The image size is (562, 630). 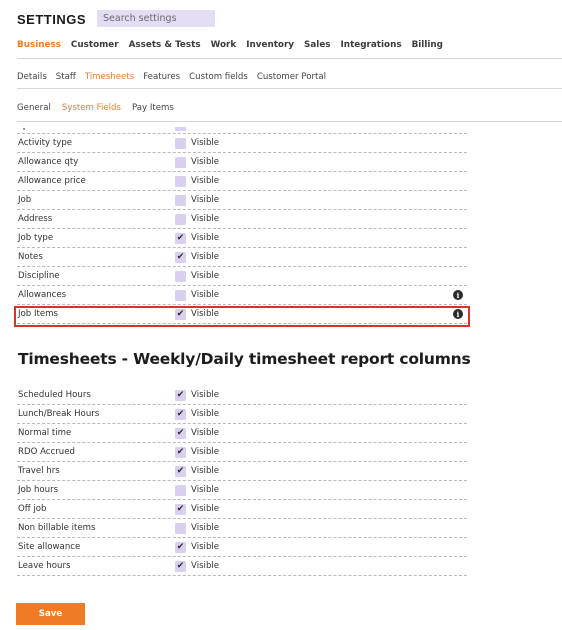 I want to click on subtab-staff: Staff, so click(x=66, y=77).